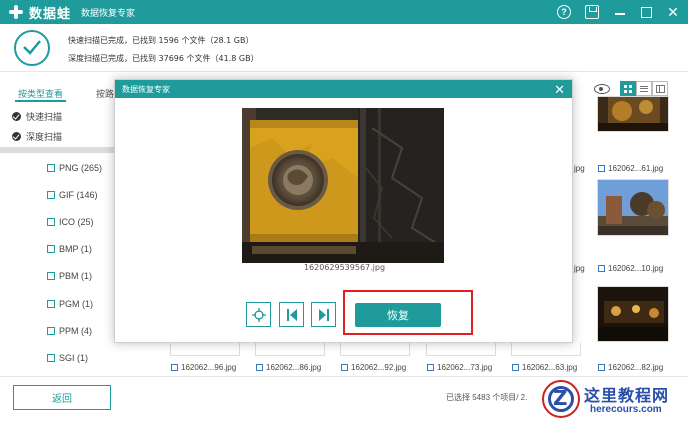 Image resolution: width=688 pixels, height=423 pixels. What do you see at coordinates (209, 367) in the screenshot?
I see `file-name-label: 162062...96.jpg` at bounding box center [209, 367].